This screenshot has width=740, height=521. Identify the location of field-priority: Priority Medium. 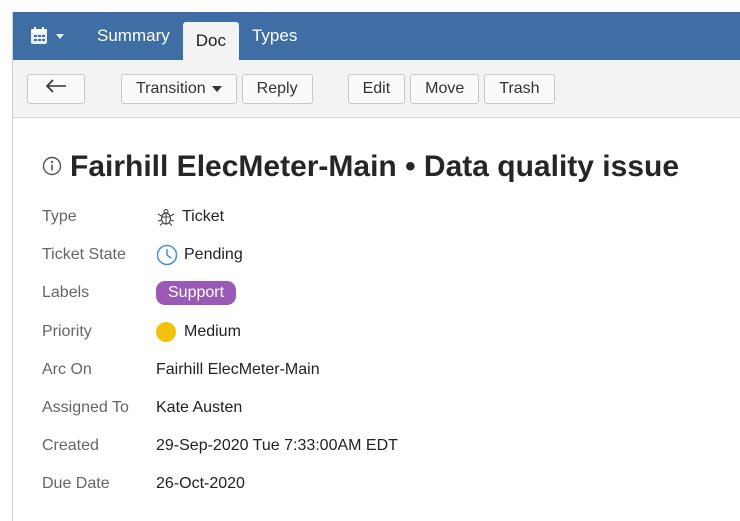
(391, 332).